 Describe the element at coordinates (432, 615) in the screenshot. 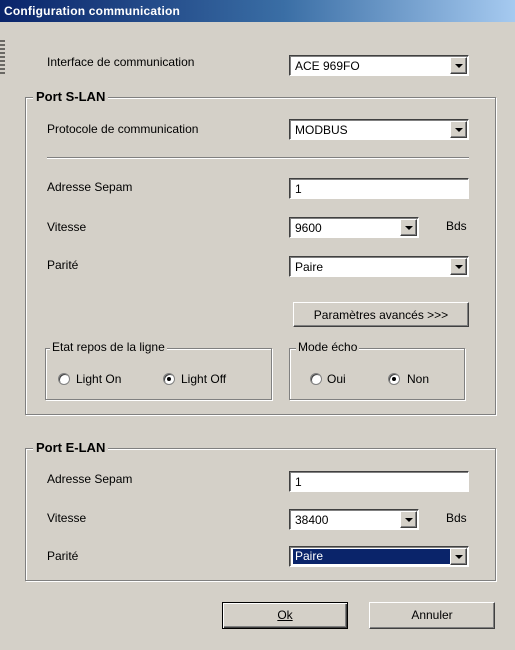

I see `cancel-button: Annuler` at that location.